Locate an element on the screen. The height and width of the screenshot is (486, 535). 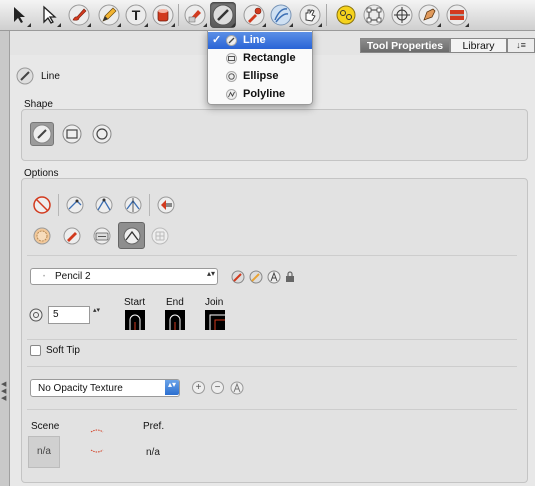
grid-icon is located at coordinates (160, 236).